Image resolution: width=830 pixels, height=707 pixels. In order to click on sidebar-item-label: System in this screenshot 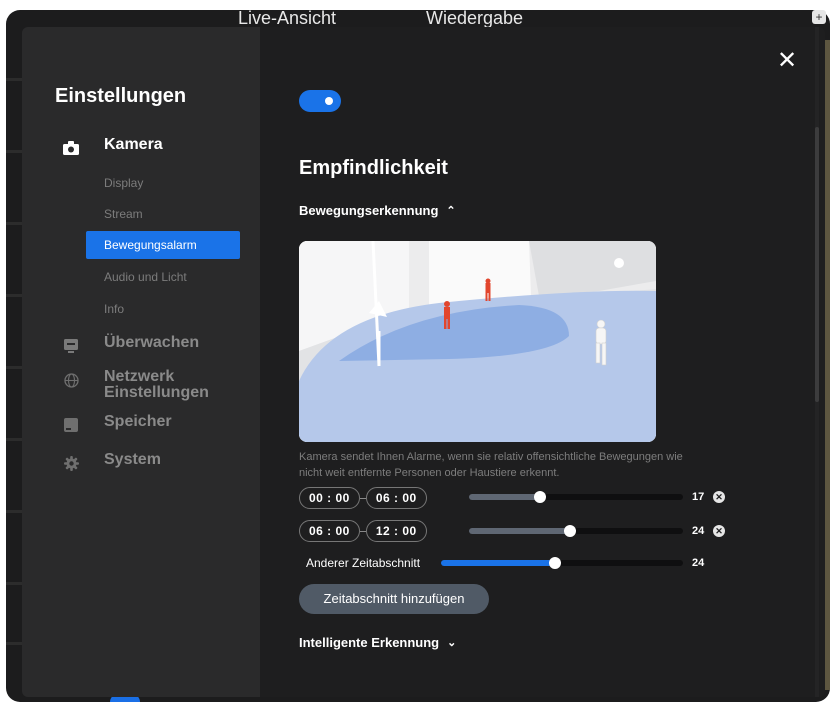, I will do `click(132, 459)`.